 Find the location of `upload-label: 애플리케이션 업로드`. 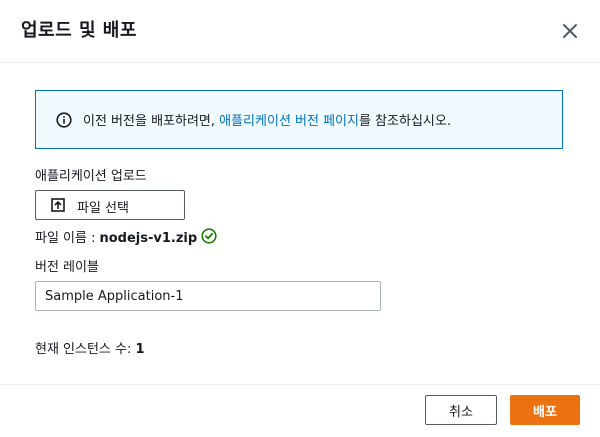

upload-label: 애플리케이션 업로드 is located at coordinates (91, 176).